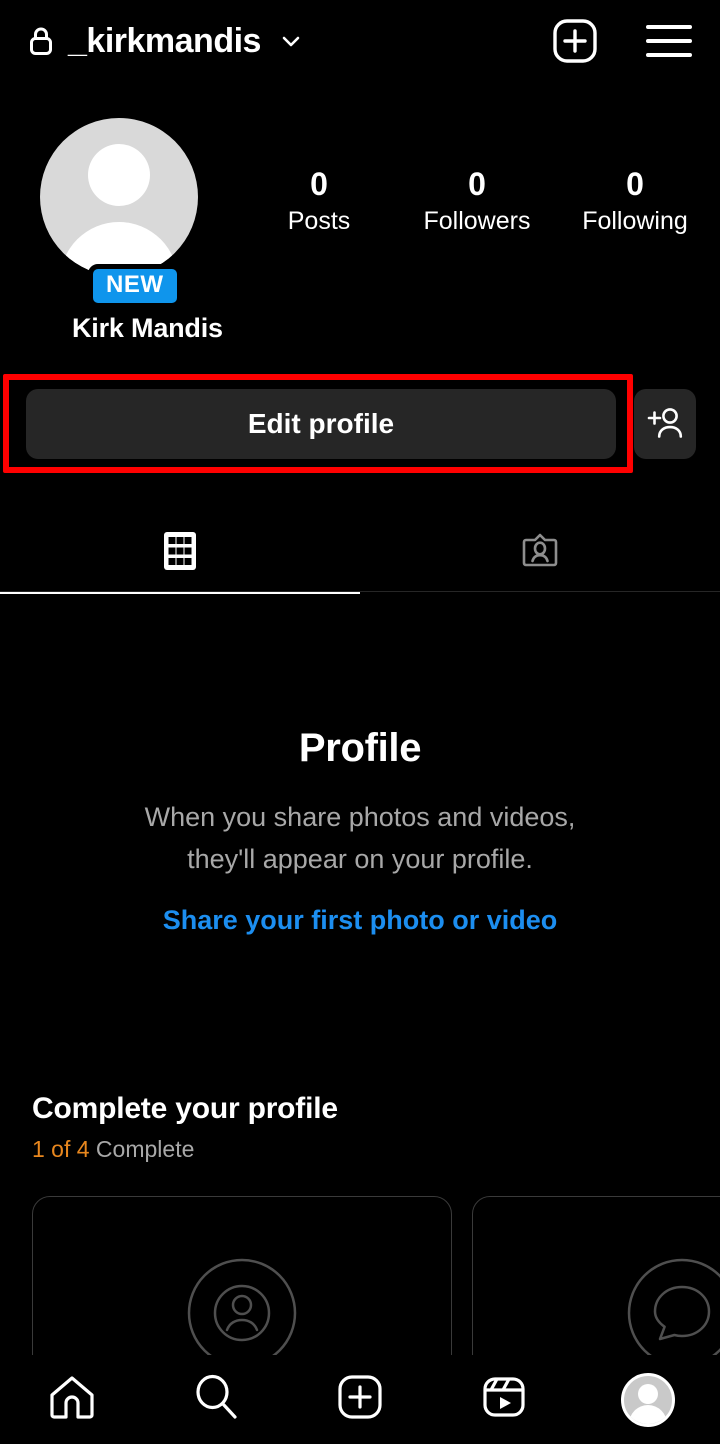 The height and width of the screenshot is (1444, 720). What do you see at coordinates (119, 175) in the screenshot?
I see `avatar-head` at bounding box center [119, 175].